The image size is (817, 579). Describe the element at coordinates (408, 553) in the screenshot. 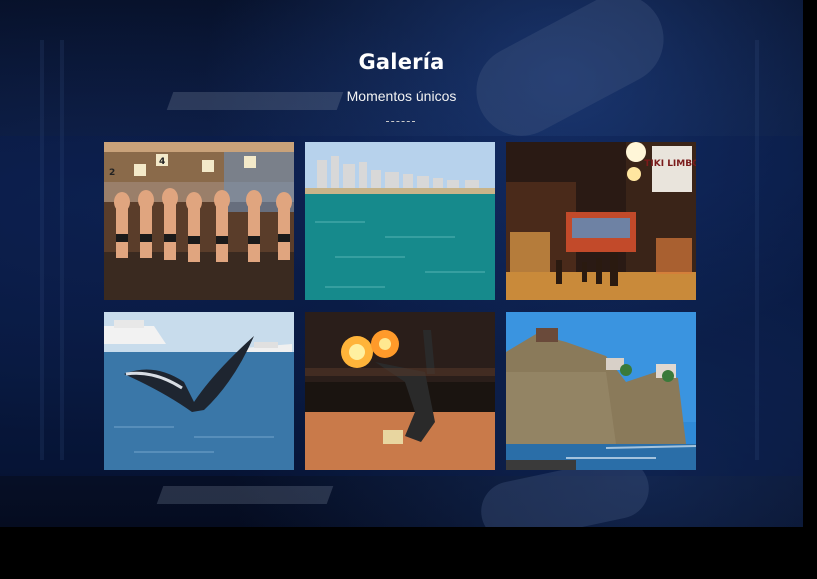

I see `page-footer` at that location.